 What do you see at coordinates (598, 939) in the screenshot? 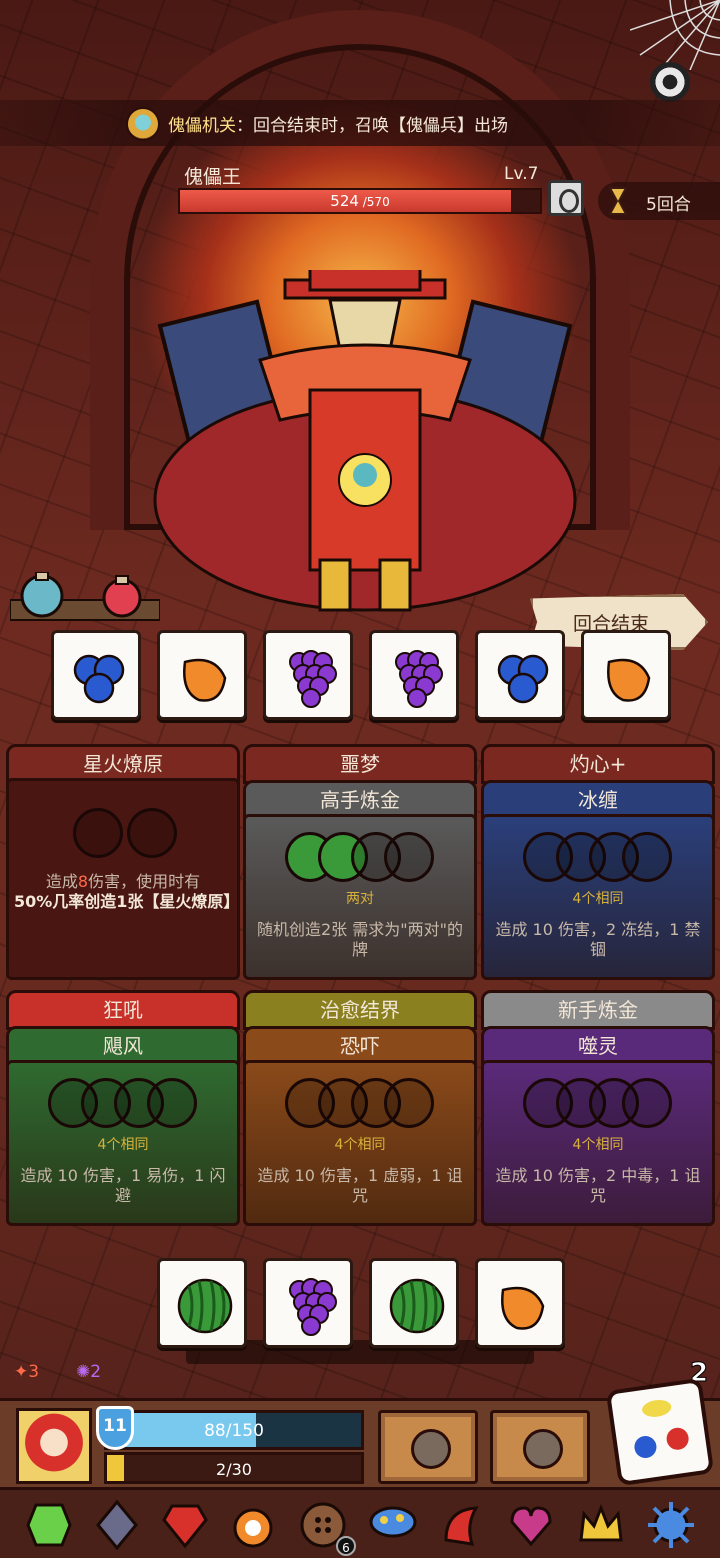
I see `card-description: 造成 10 伤害，2 冻结，1 禁锢` at bounding box center [598, 939].